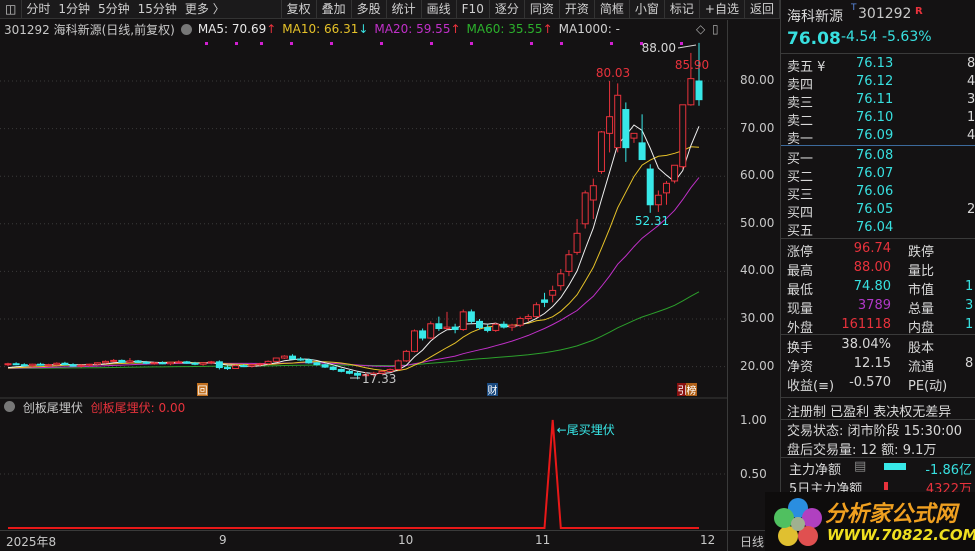 The width and height of the screenshot is (975, 551). Describe the element at coordinates (757, 365) in the screenshot. I see `price-tick: 20.00` at that location.